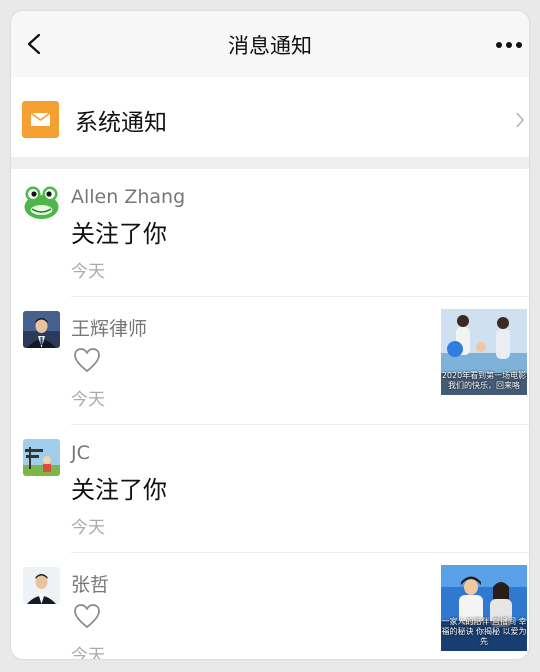 The width and height of the screenshot is (540, 672). Describe the element at coordinates (270, 163) in the screenshot. I see `section-divider` at that location.